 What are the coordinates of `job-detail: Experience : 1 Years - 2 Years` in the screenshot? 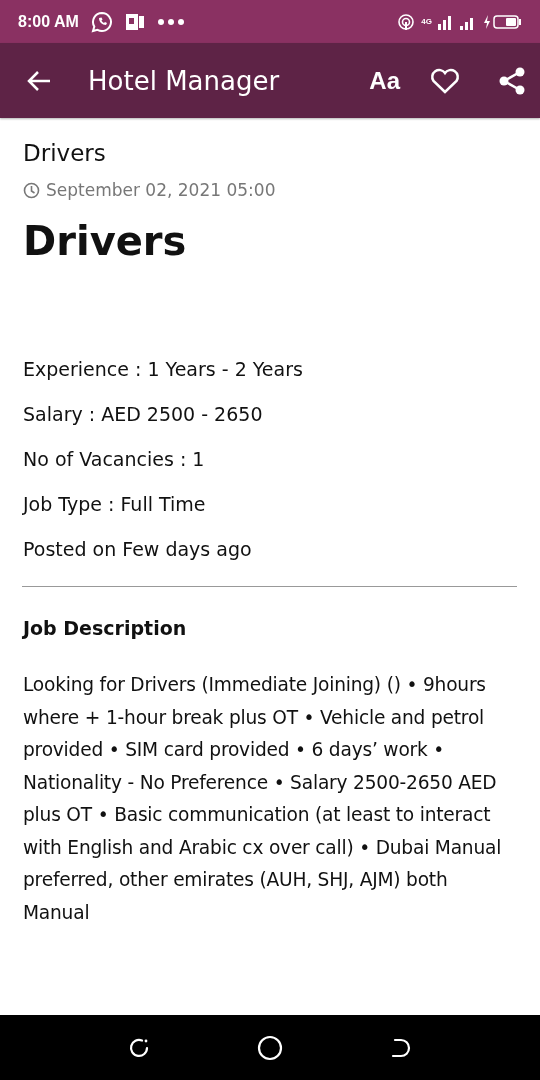 It's located at (163, 369).